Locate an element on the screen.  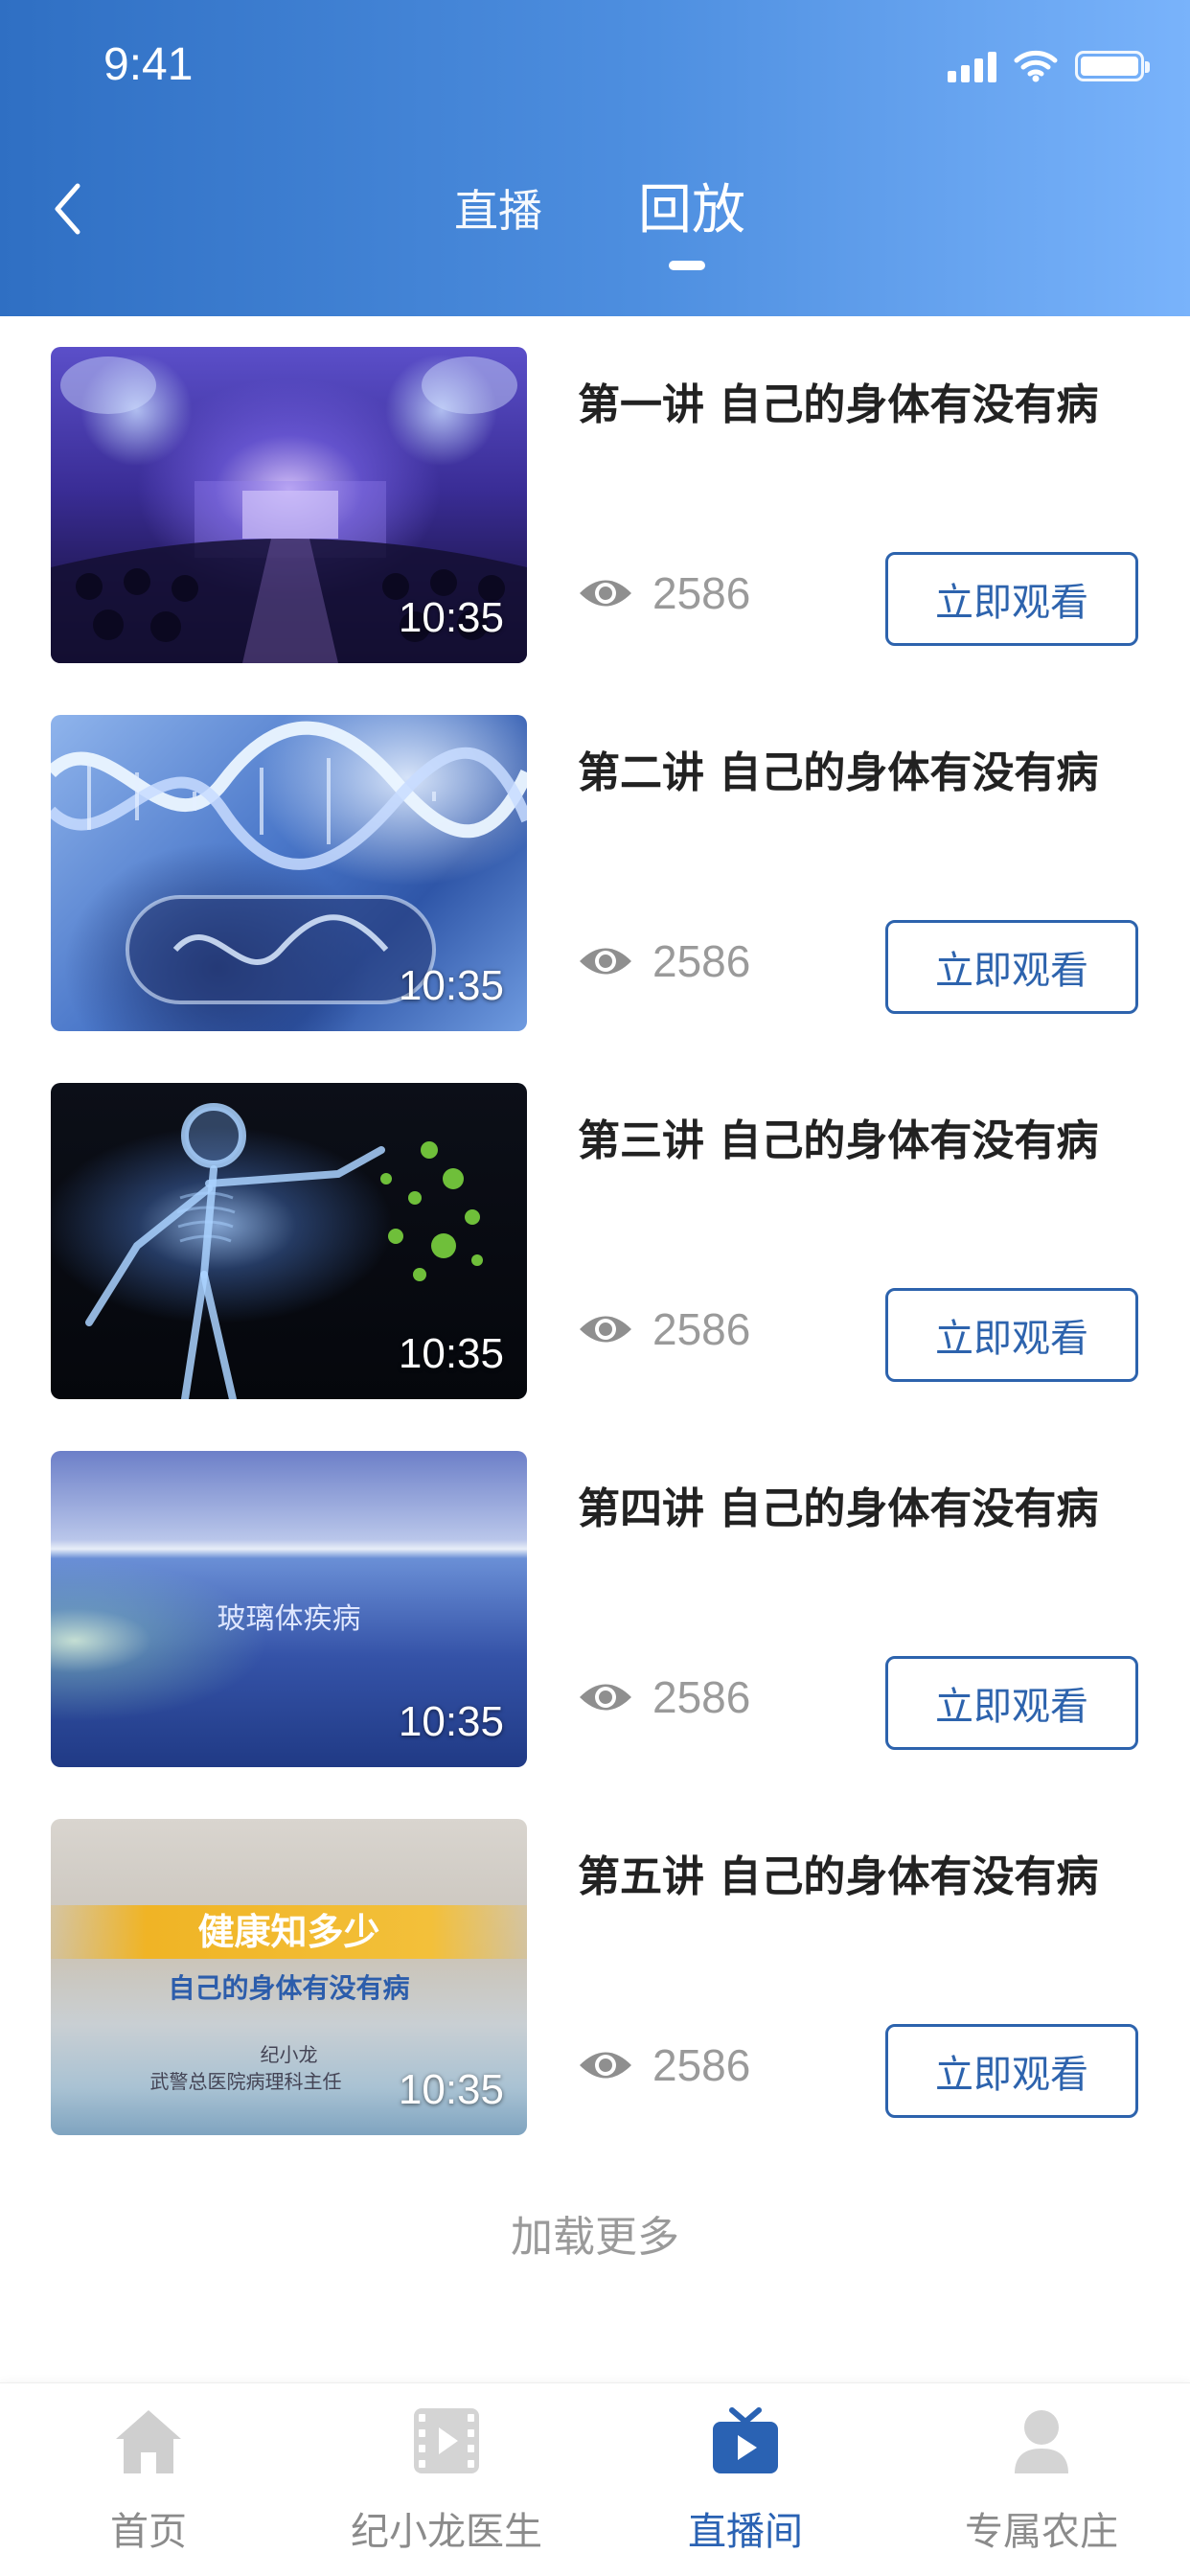
thumbnail-caption: 玻璃体疾病 is located at coordinates (289, 1619).